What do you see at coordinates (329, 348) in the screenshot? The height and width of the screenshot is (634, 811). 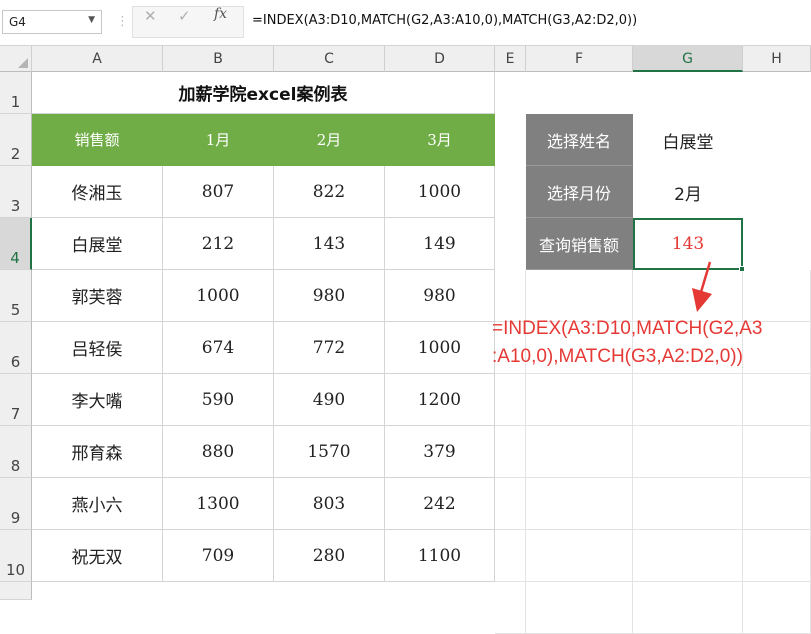 I see `table-row-value-cell: 772` at bounding box center [329, 348].